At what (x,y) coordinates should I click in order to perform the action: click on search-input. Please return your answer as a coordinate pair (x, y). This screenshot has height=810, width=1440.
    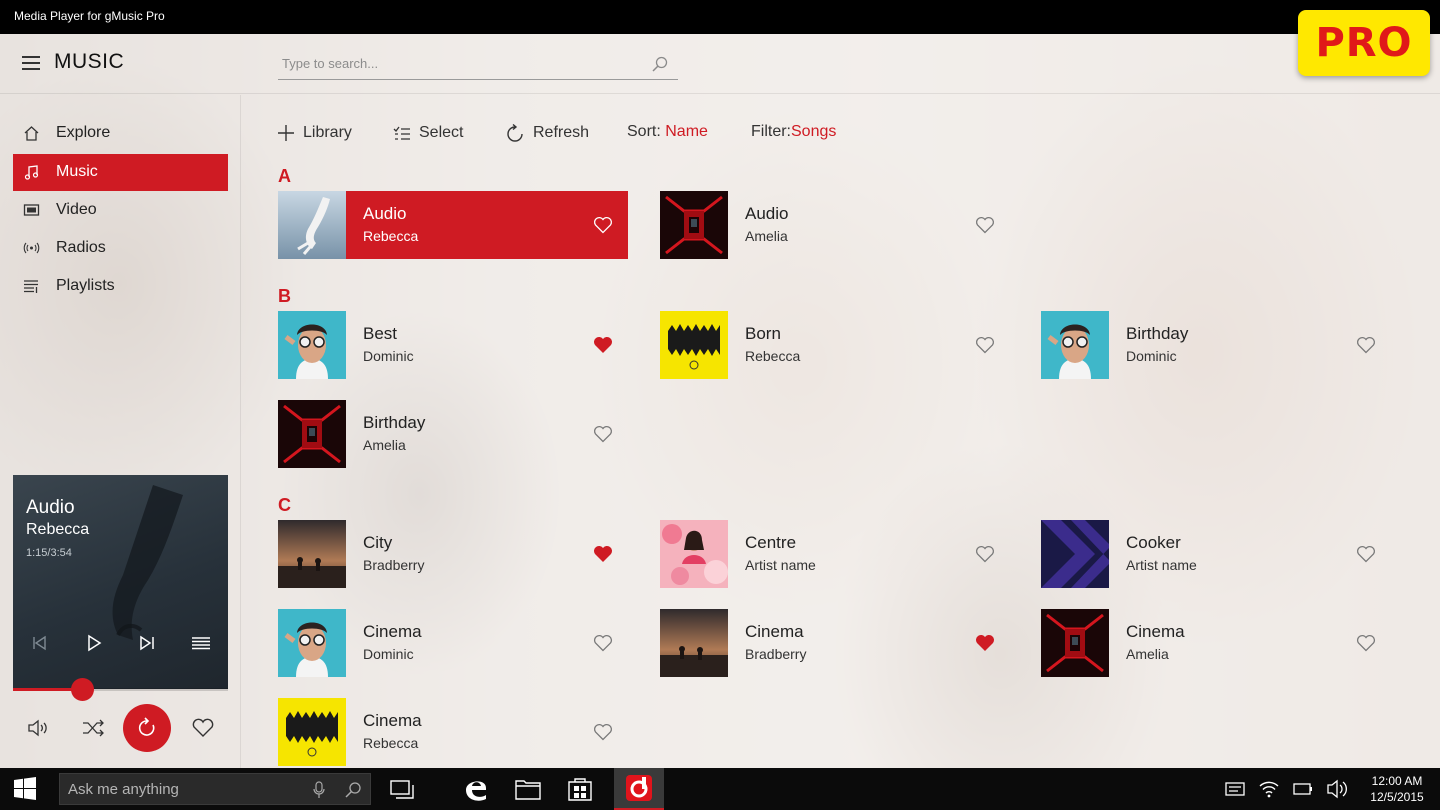
    Looking at the image, I should click on (462, 63).